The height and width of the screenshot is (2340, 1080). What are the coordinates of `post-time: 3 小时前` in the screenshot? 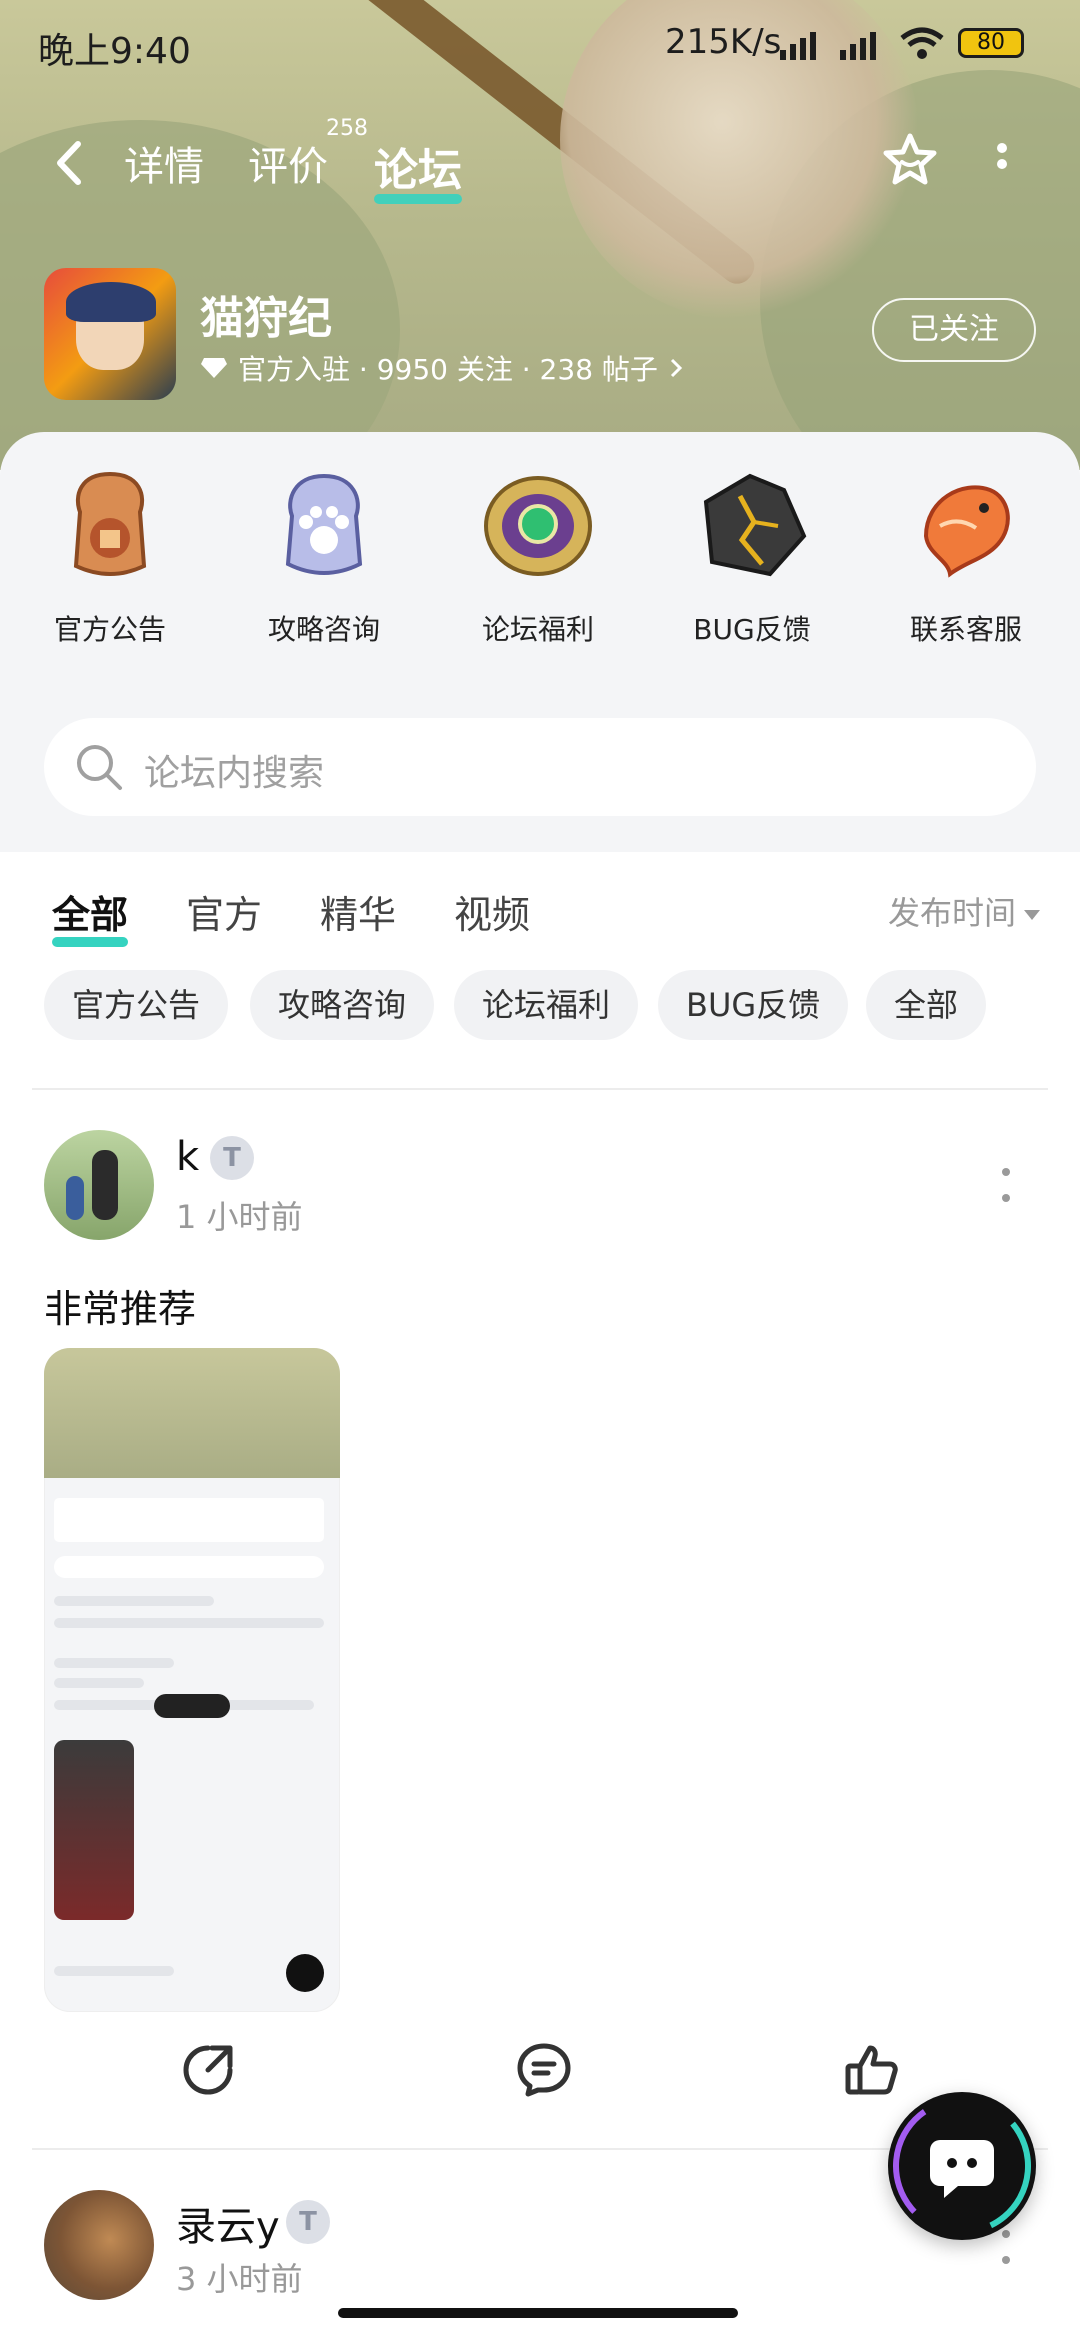 It's located at (239, 2279).